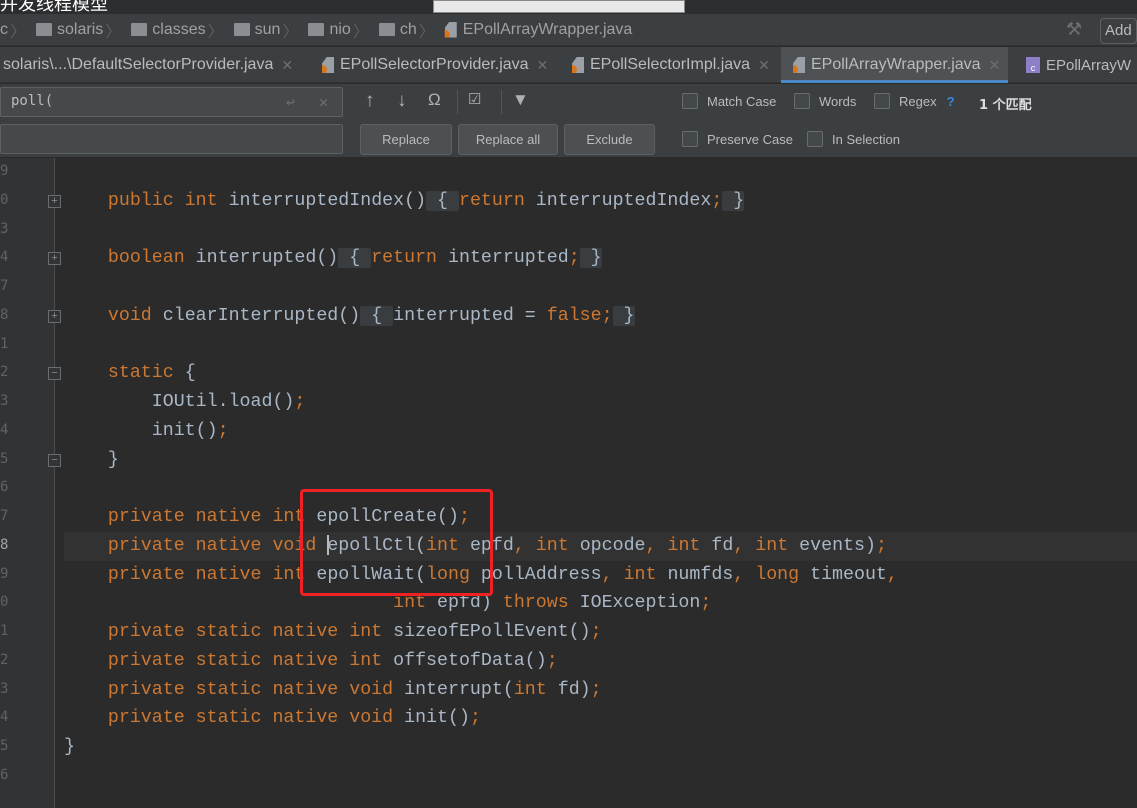  Describe the element at coordinates (895, 65) in the screenshot. I see `tab-epoll-array-wrapper: EPollArrayWrapper.java ✕` at that location.